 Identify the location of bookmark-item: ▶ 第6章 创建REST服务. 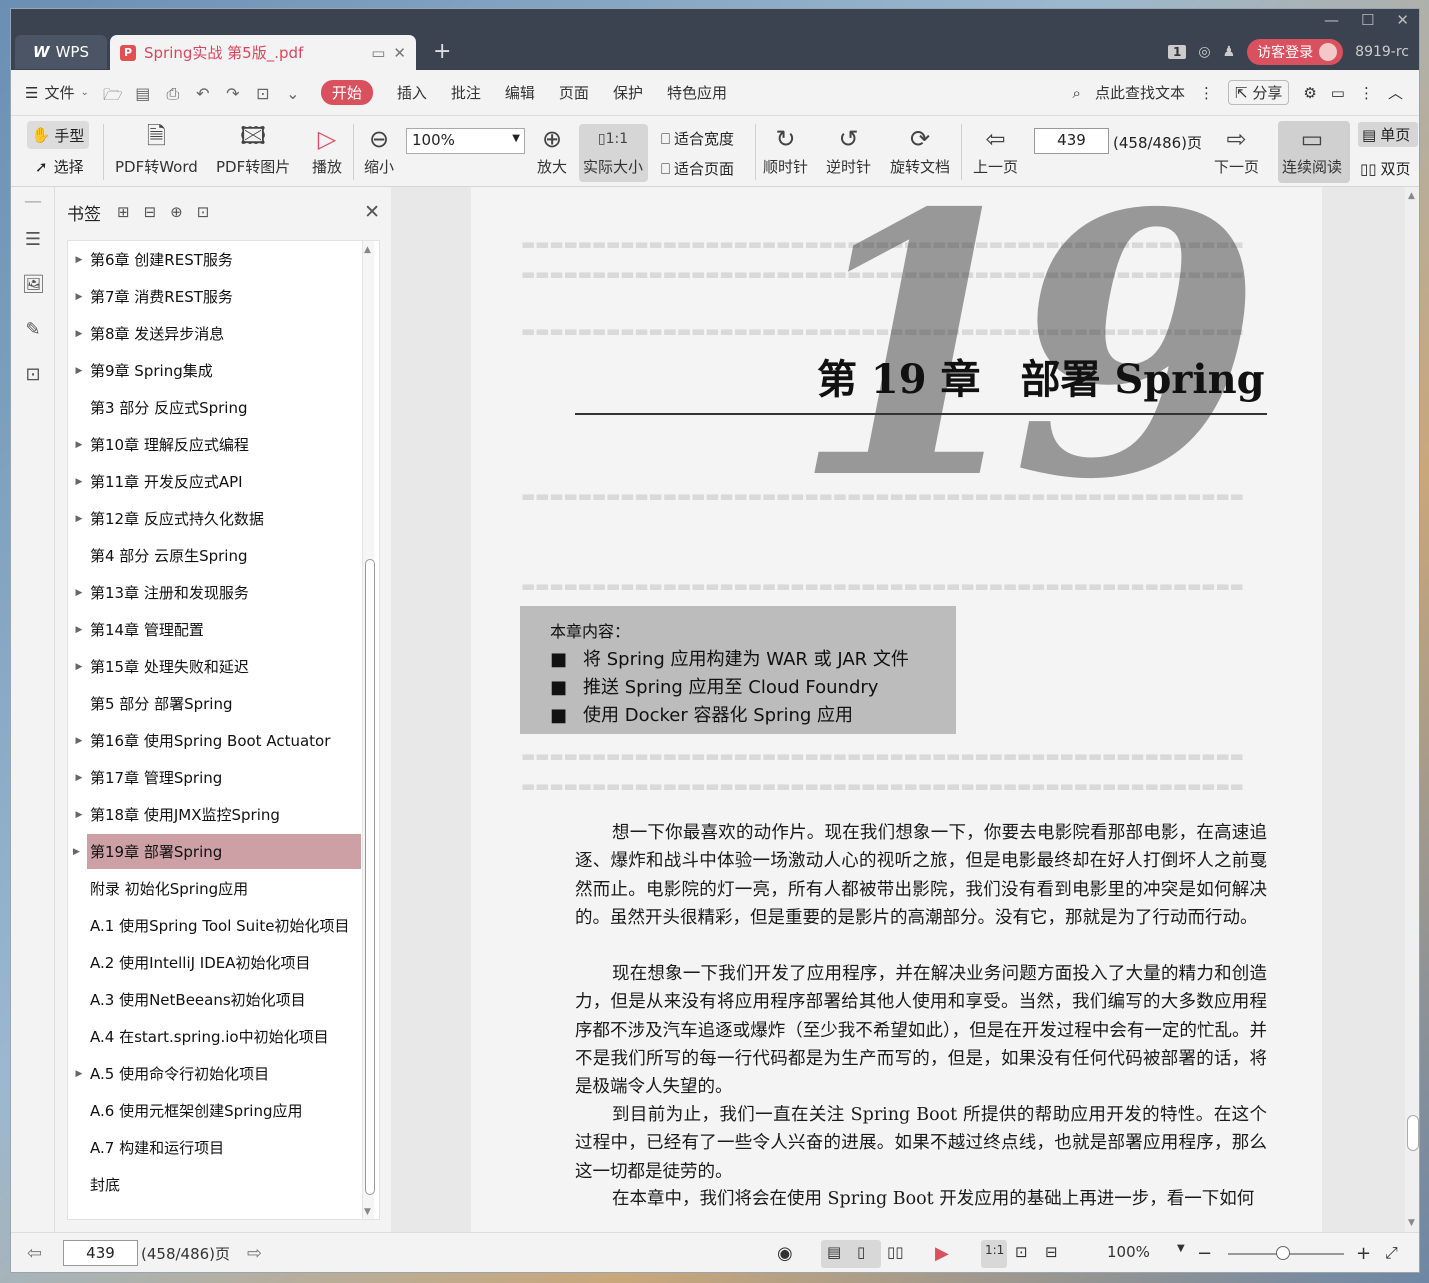
(214, 259).